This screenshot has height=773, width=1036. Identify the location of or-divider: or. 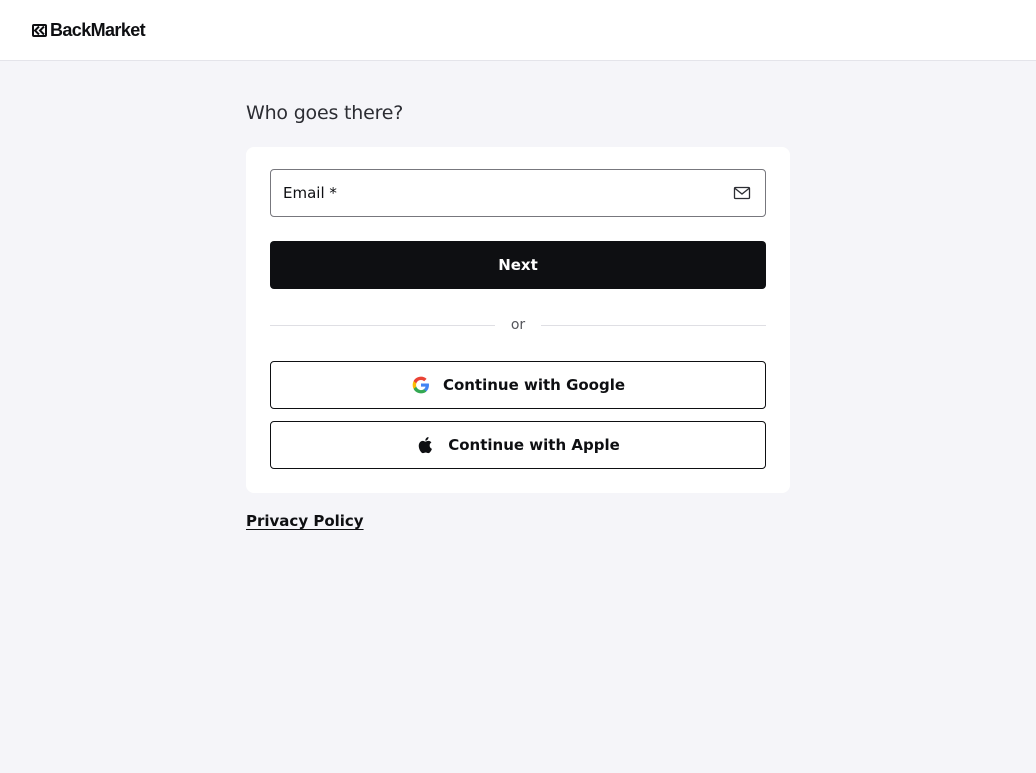
(518, 326).